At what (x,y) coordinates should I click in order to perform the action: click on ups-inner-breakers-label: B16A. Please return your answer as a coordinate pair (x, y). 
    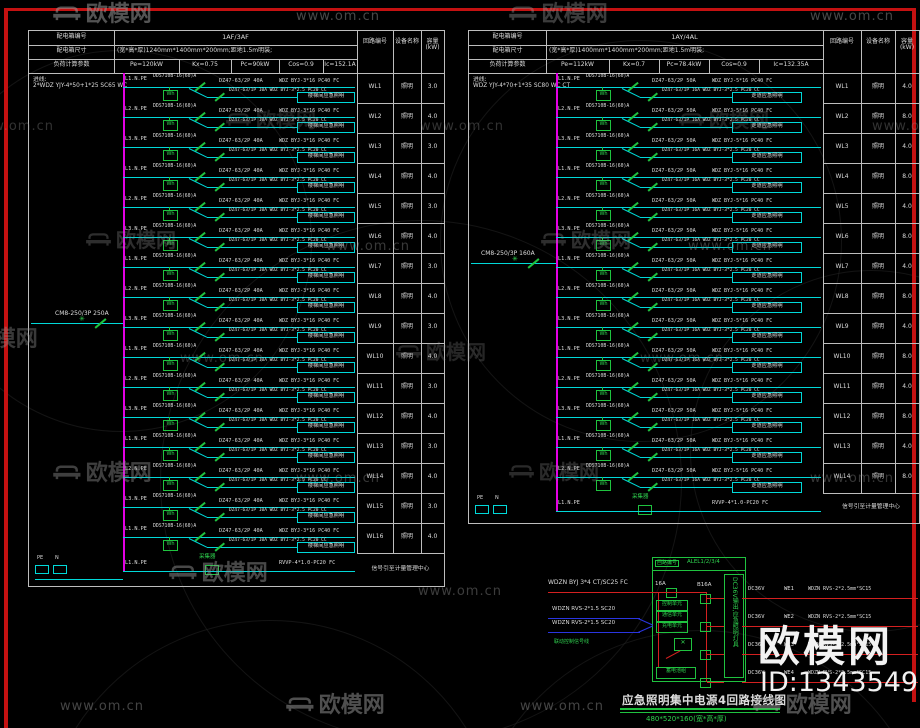
    Looking at the image, I should click on (704, 585).